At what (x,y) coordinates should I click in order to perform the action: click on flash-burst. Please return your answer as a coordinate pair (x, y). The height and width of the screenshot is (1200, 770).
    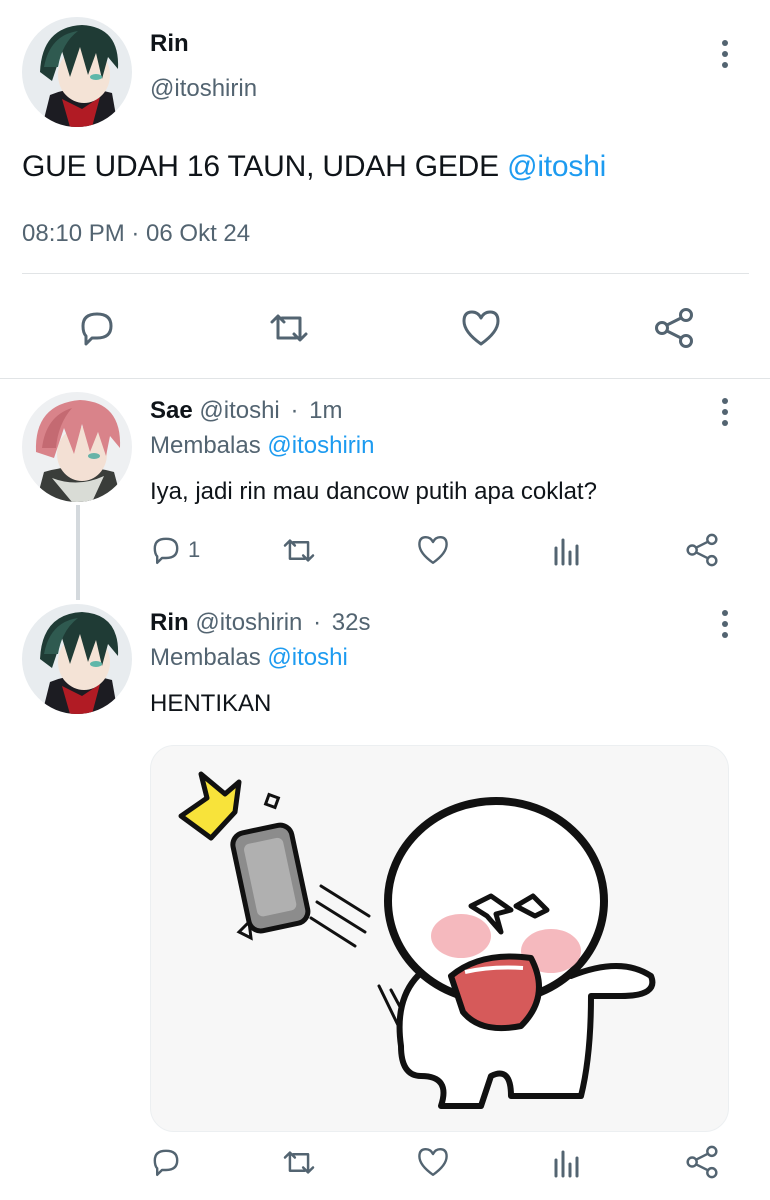
    Looking at the image, I should click on (210, 806).